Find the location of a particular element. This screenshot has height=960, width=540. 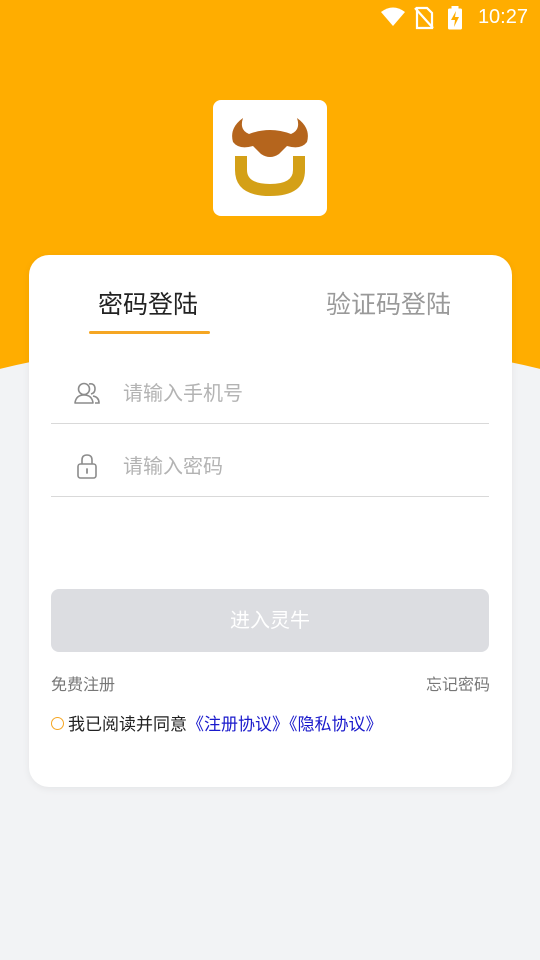

bull-logo-icon is located at coordinates (270, 157).